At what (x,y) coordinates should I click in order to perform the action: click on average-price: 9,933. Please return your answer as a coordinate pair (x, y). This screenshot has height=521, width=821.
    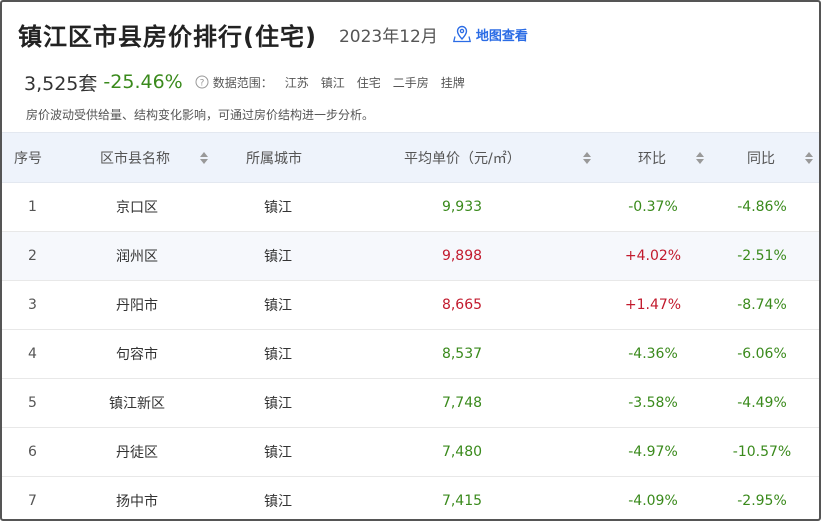
    Looking at the image, I should click on (462, 207).